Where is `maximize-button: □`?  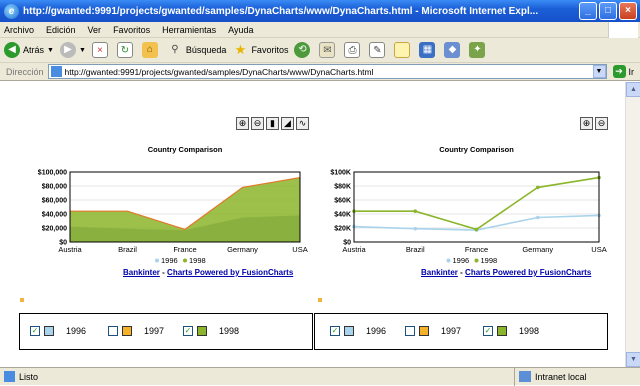
maximize-button: □ is located at coordinates (608, 11).